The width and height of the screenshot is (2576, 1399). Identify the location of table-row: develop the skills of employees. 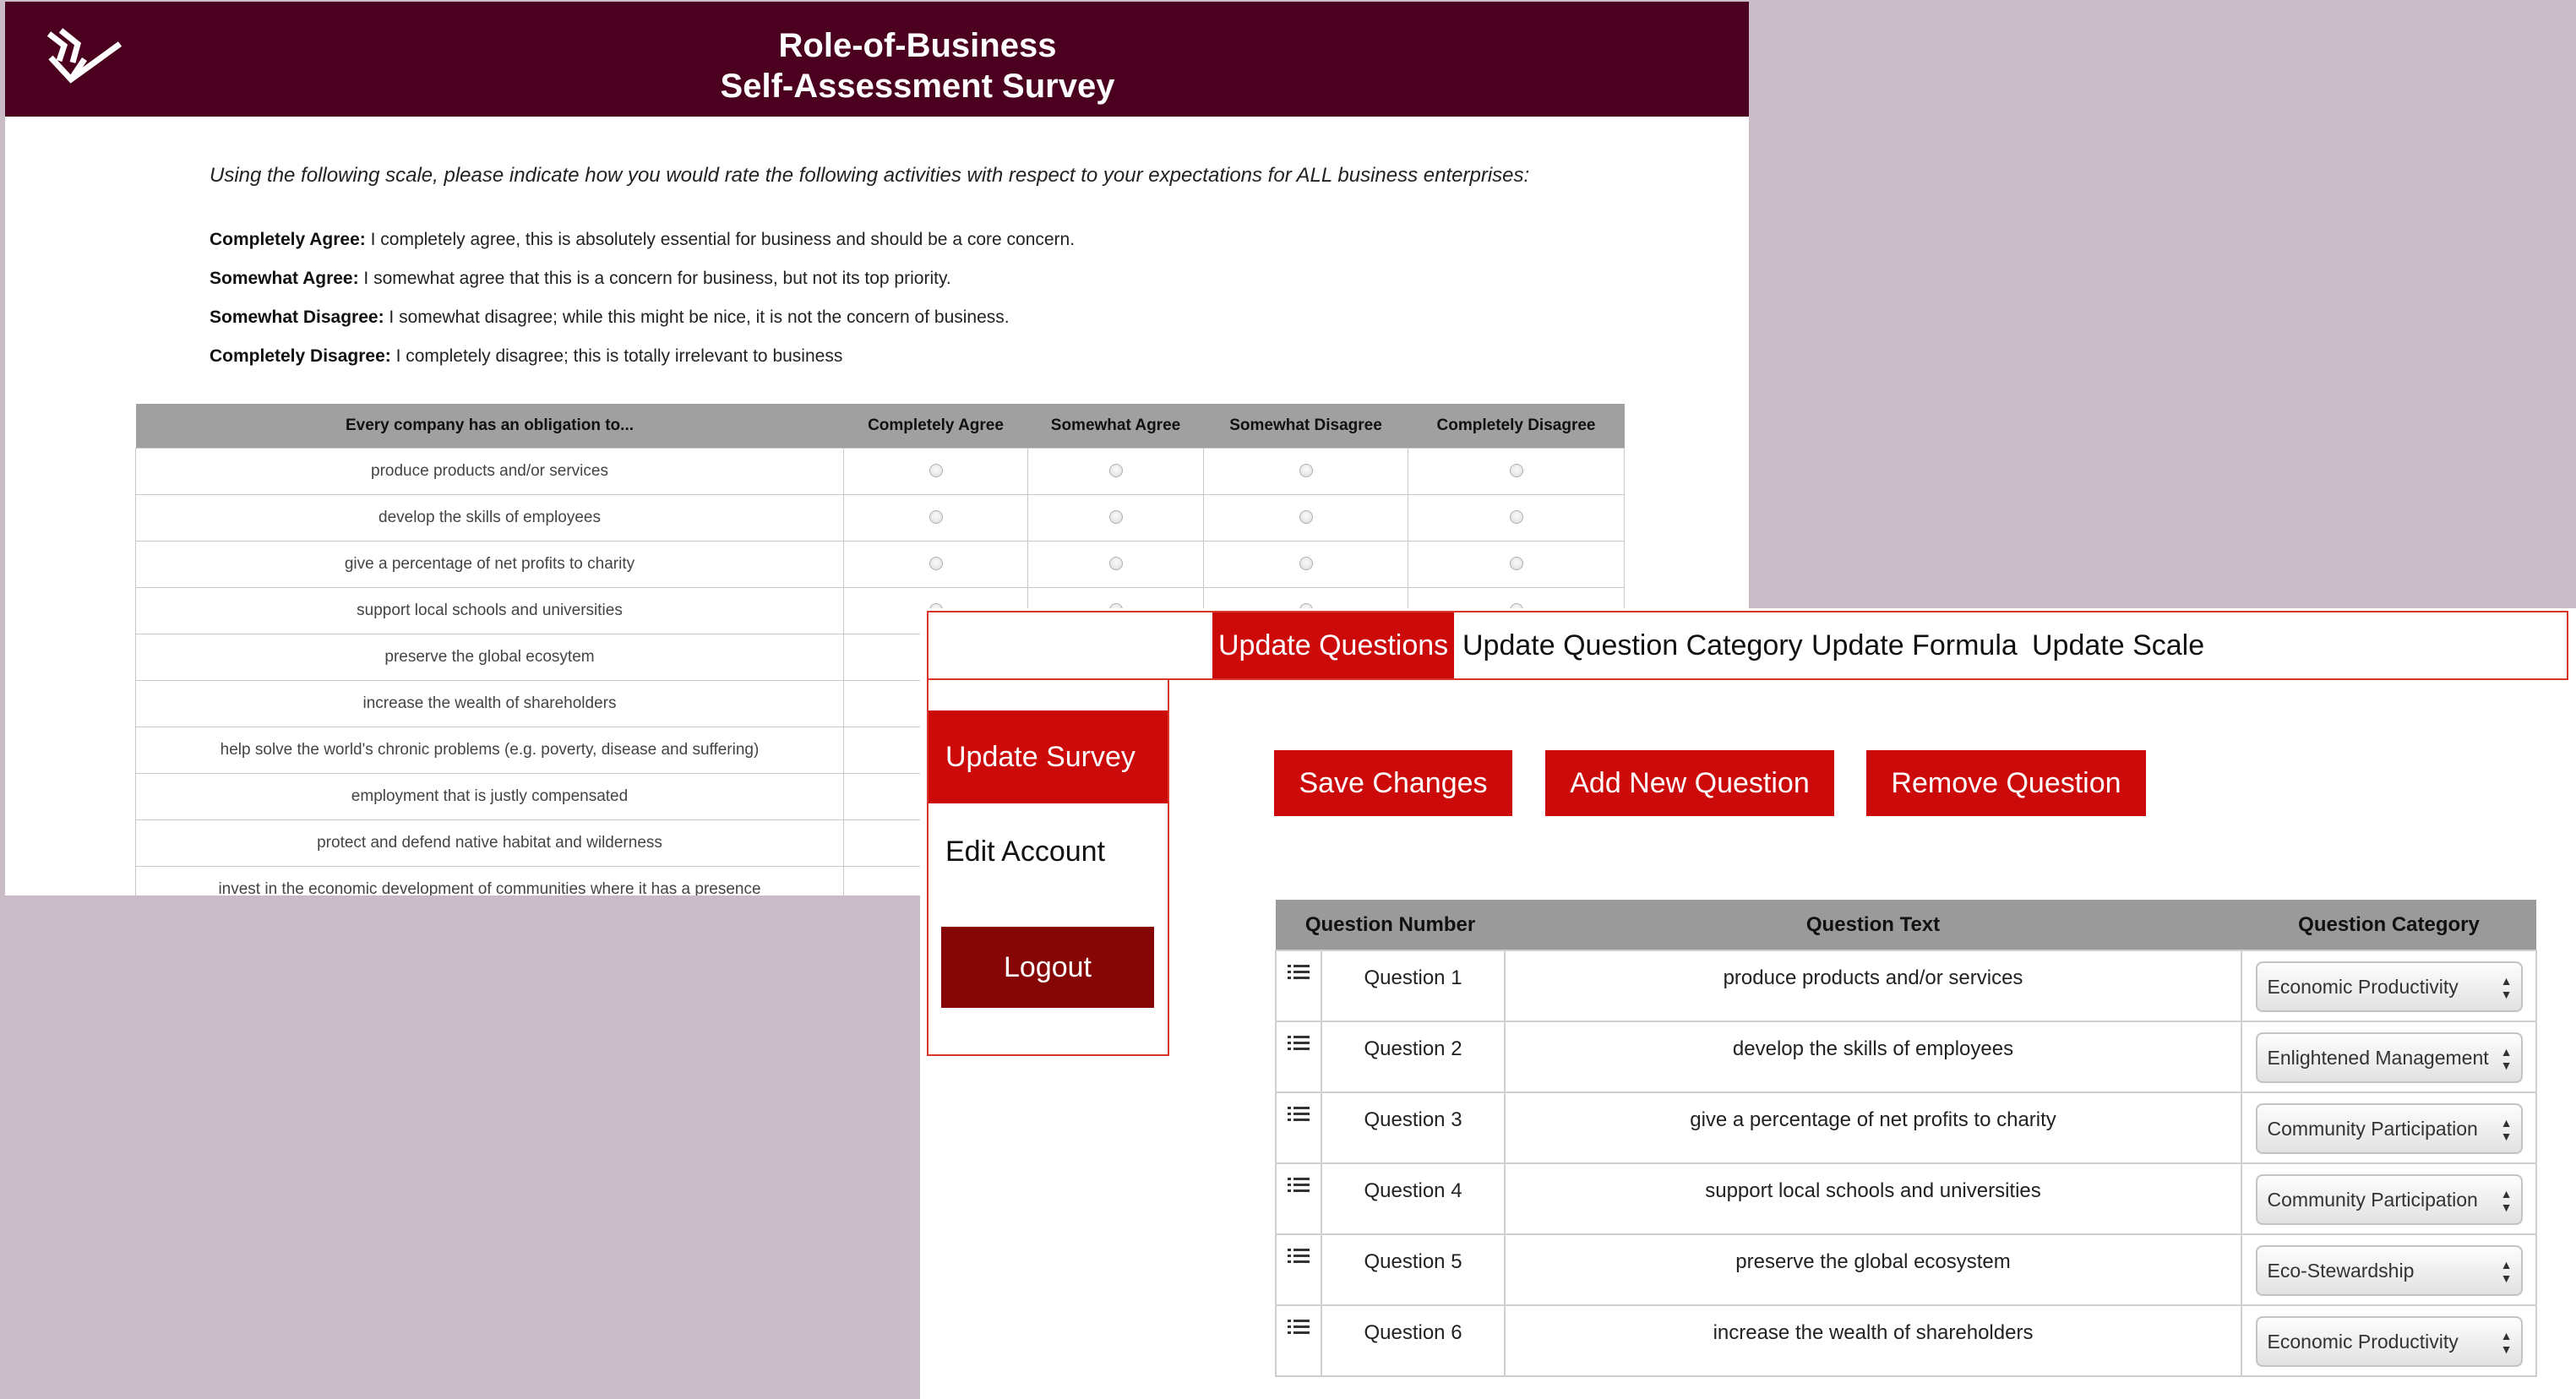
(880, 517).